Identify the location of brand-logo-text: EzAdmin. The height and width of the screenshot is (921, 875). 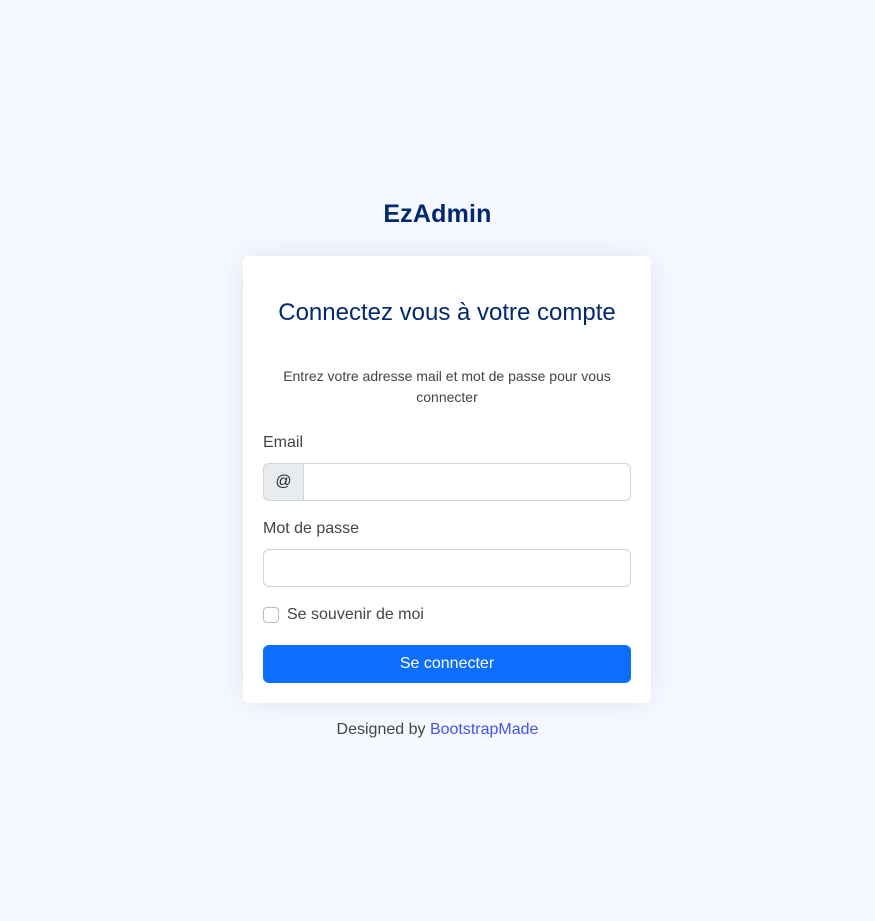
(437, 214).